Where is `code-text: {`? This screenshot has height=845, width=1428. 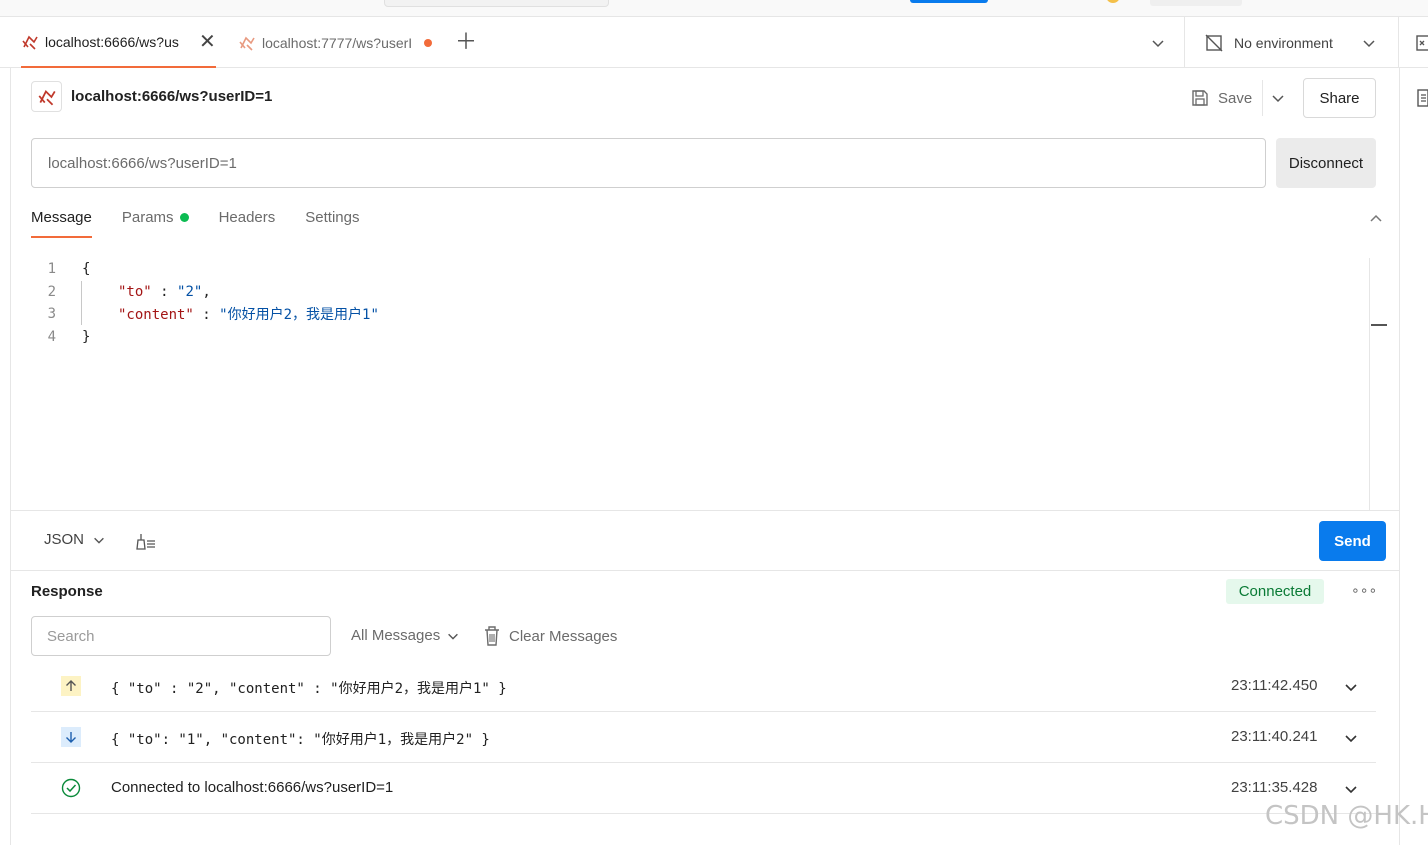
code-text: { is located at coordinates (86, 269).